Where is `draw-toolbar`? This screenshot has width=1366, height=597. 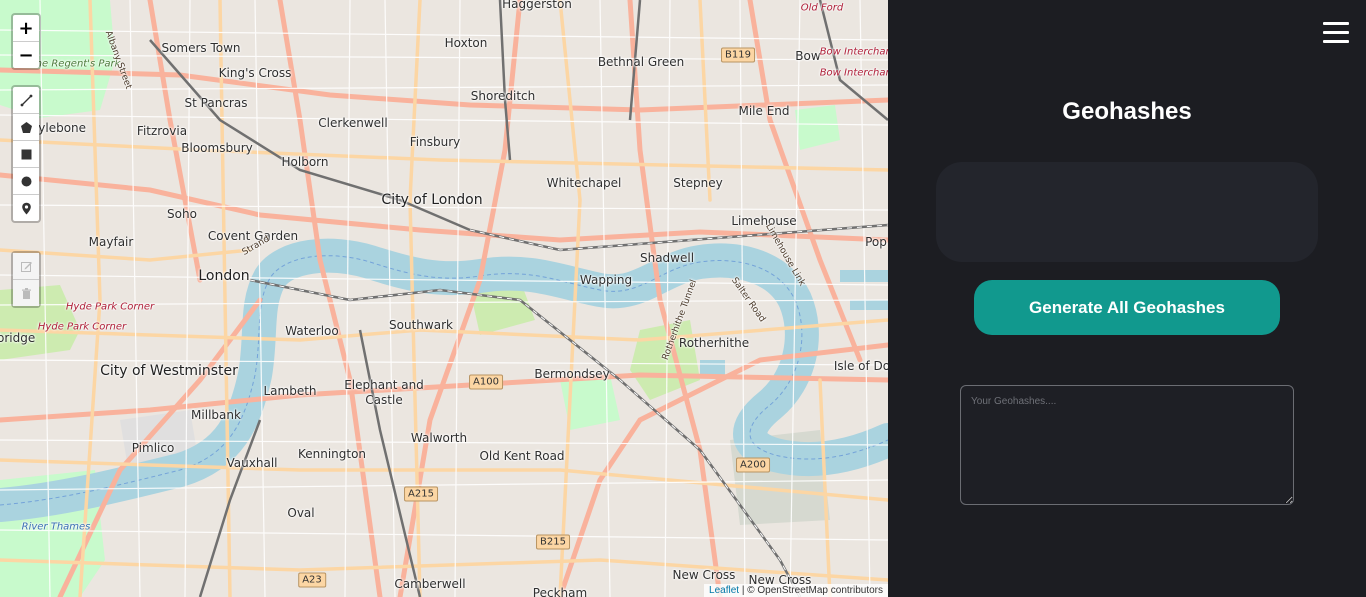
draw-toolbar is located at coordinates (26, 154).